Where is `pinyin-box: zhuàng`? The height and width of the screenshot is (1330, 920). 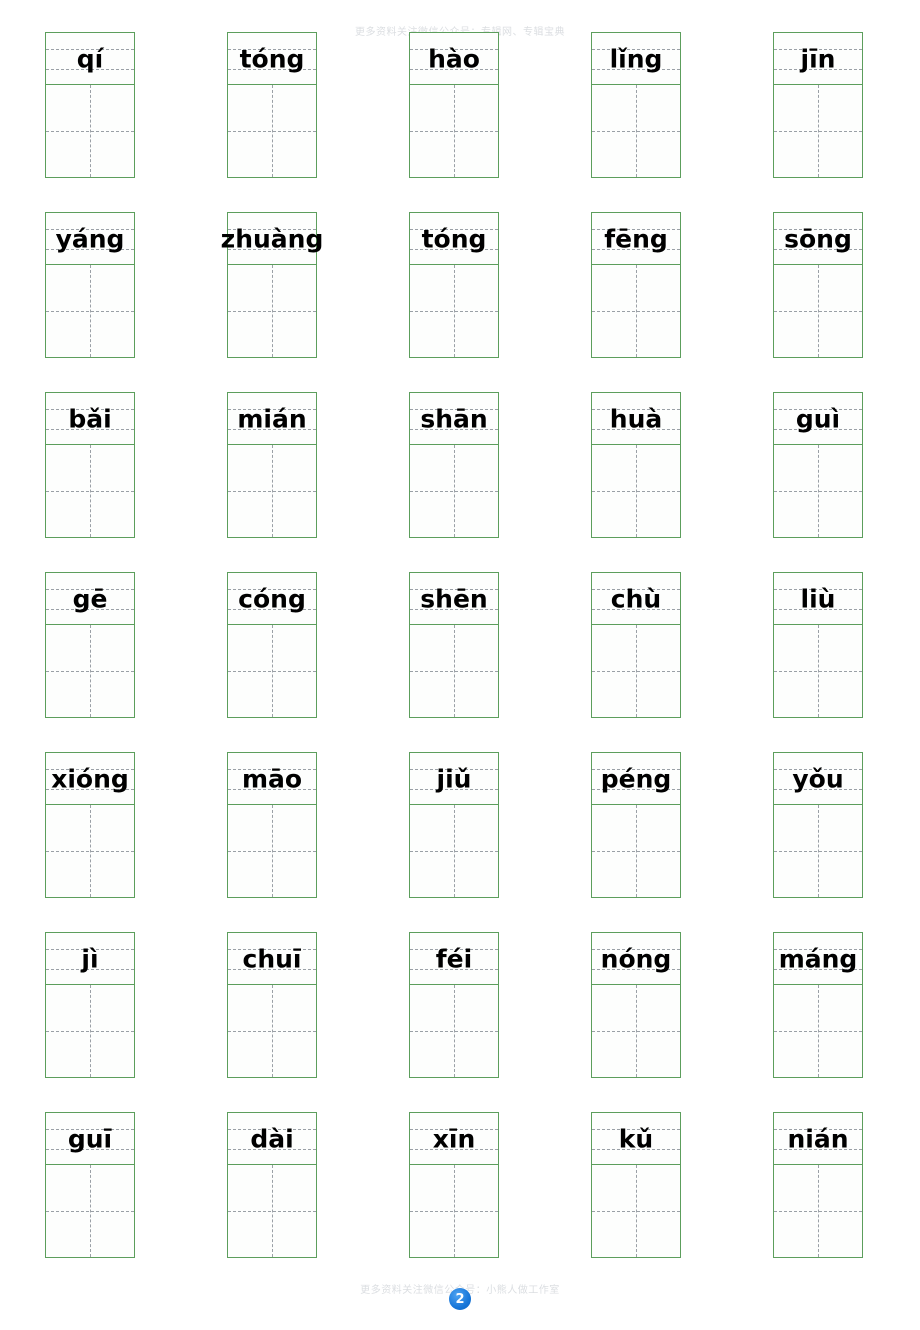 pinyin-box: zhuàng is located at coordinates (272, 238).